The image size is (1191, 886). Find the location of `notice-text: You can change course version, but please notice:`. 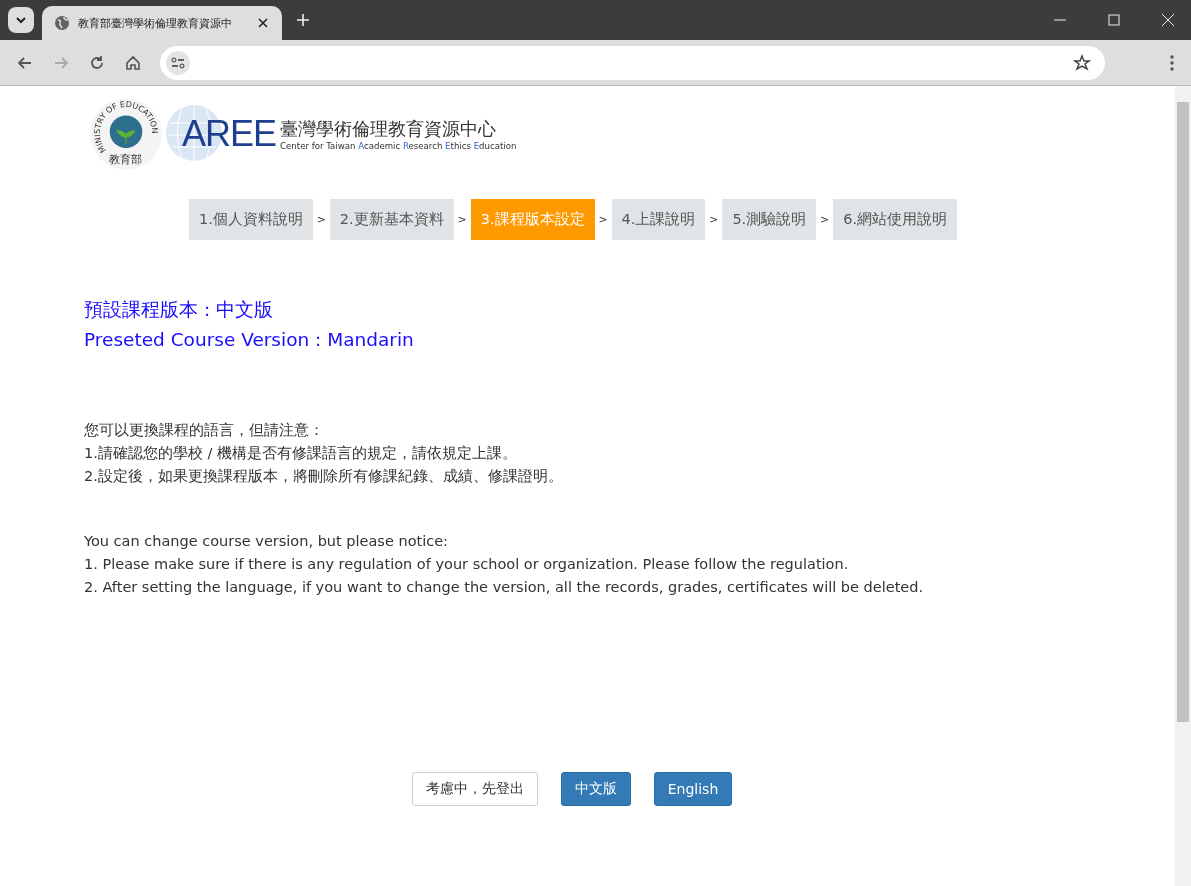

notice-text: You can change course version, but please notice: is located at coordinates (266, 541).